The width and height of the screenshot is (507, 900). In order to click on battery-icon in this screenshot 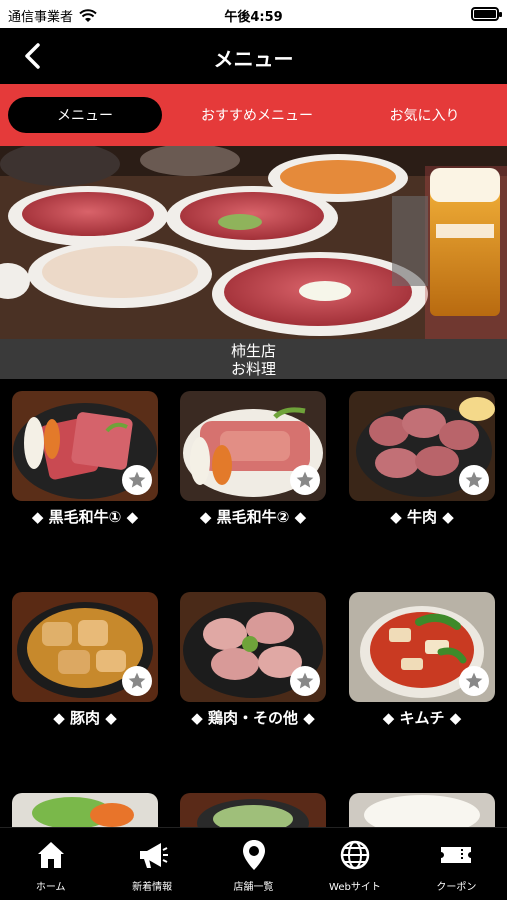, I will do `click(486, 14)`.